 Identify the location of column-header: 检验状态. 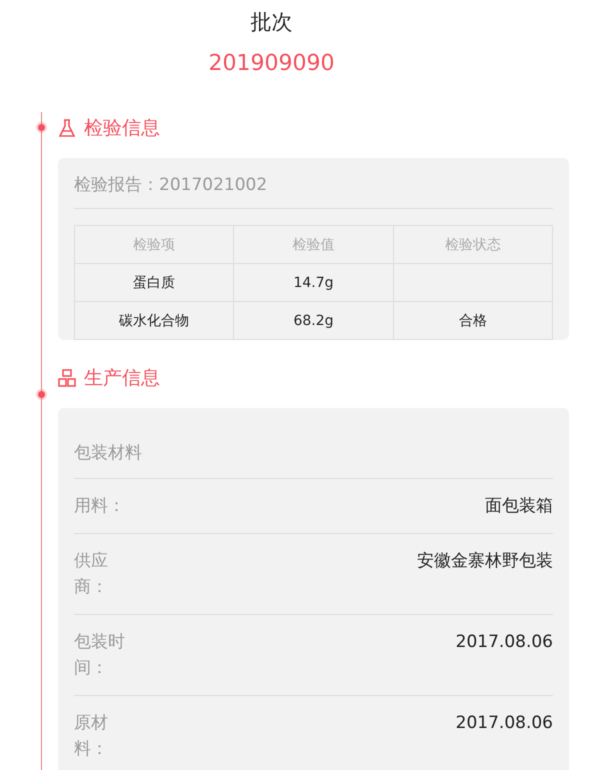
(472, 245).